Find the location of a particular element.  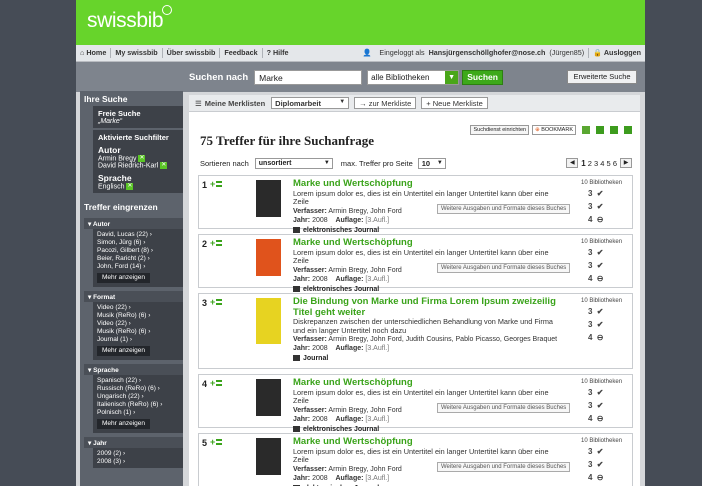

unavailable-icon: ⊖ is located at coordinates (600, 418).